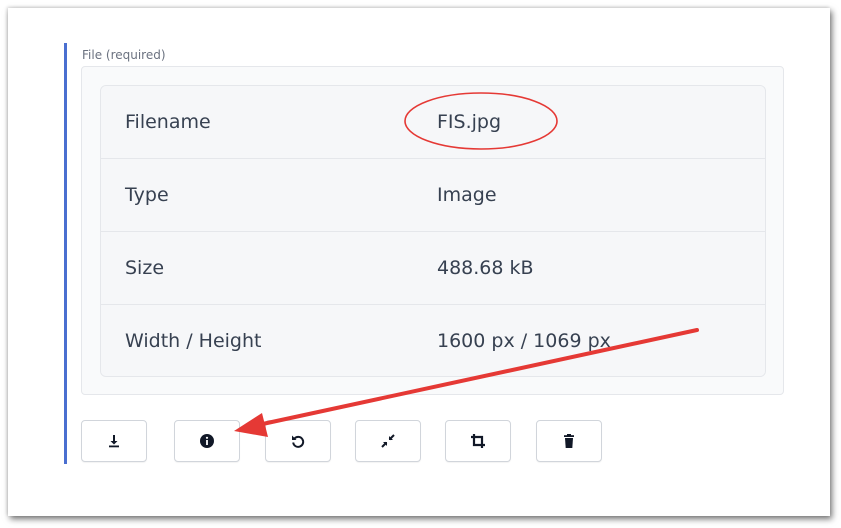 This screenshot has height=528, width=841. What do you see at coordinates (485, 268) in the screenshot?
I see `size-value: 488.68 kB` at bounding box center [485, 268].